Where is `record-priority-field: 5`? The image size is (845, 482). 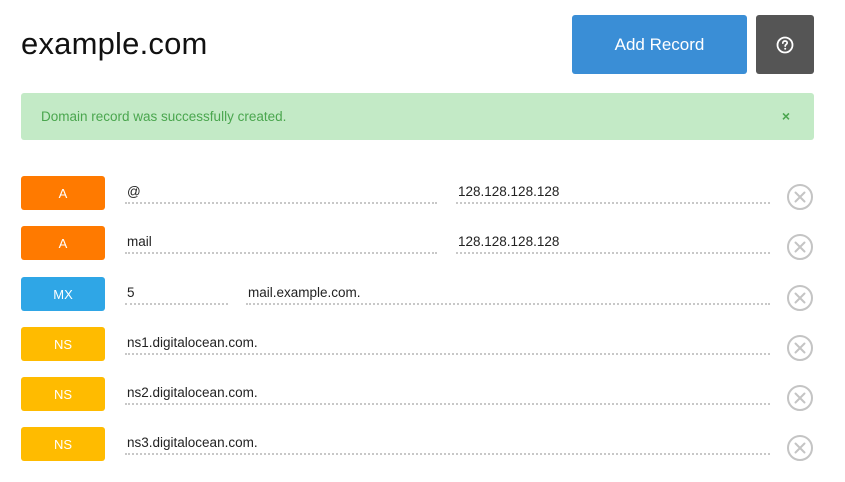
record-priority-field: 5 is located at coordinates (176, 294).